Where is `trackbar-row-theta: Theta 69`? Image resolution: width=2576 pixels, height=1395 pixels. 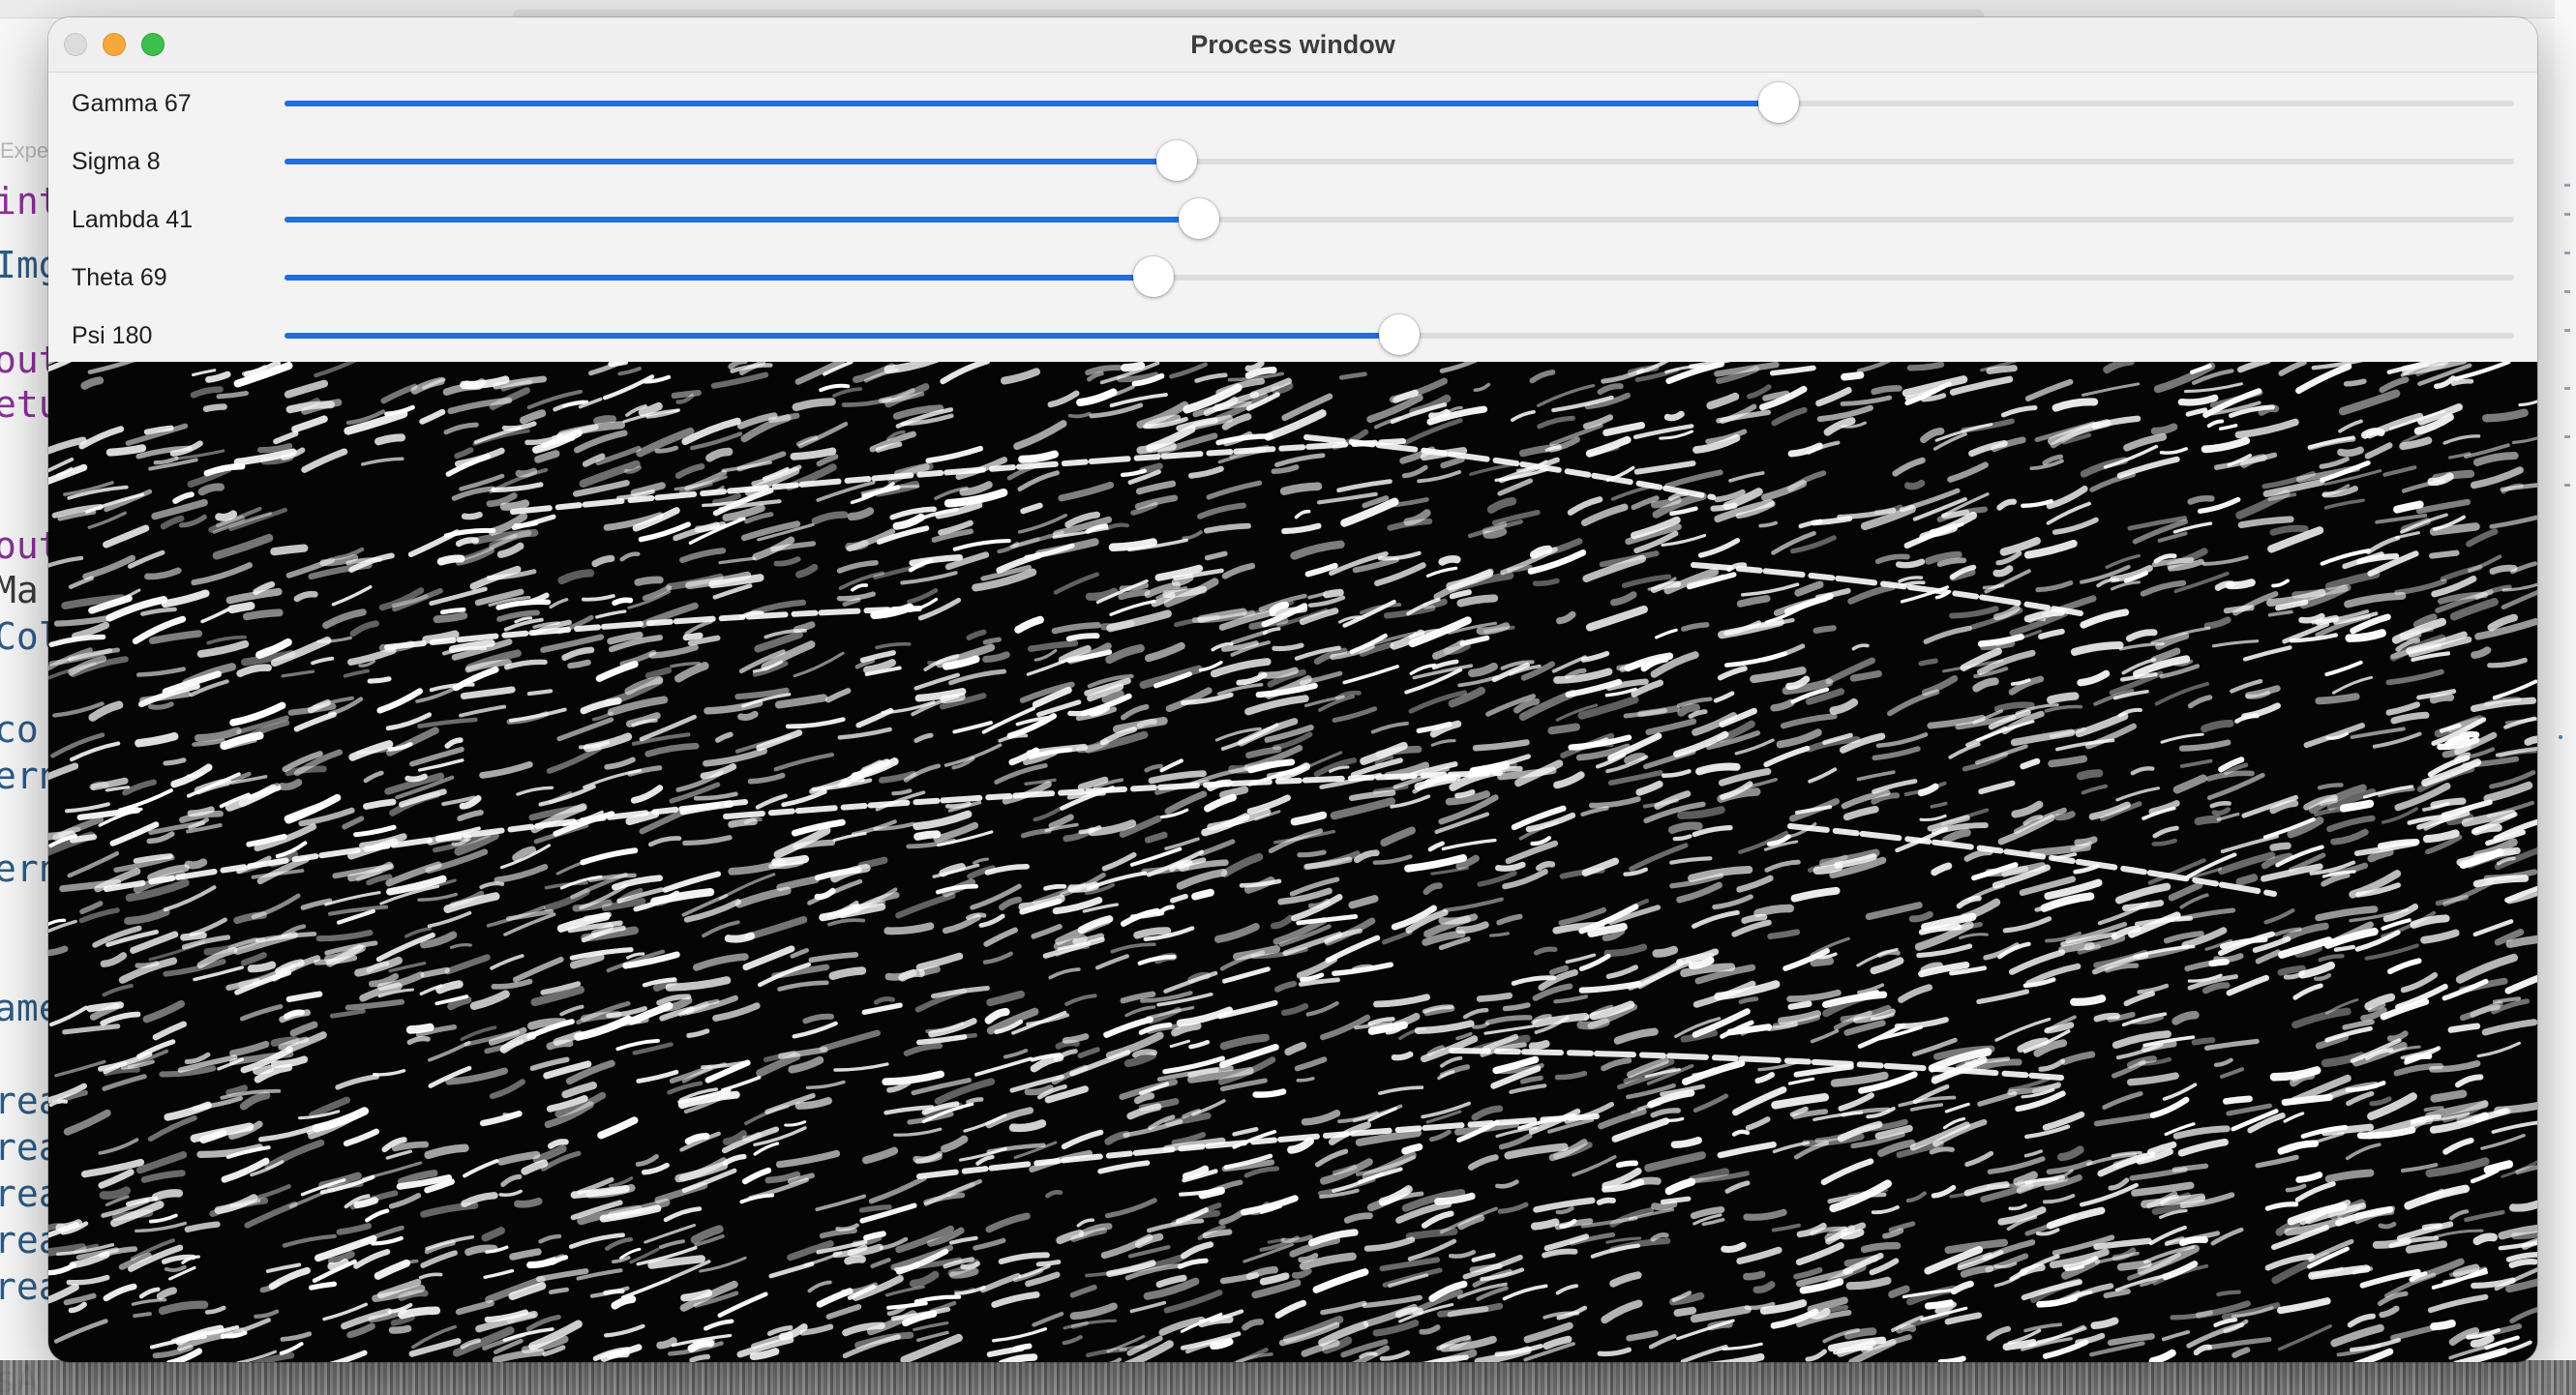
trackbar-row-theta: Theta 69 is located at coordinates (1292, 278).